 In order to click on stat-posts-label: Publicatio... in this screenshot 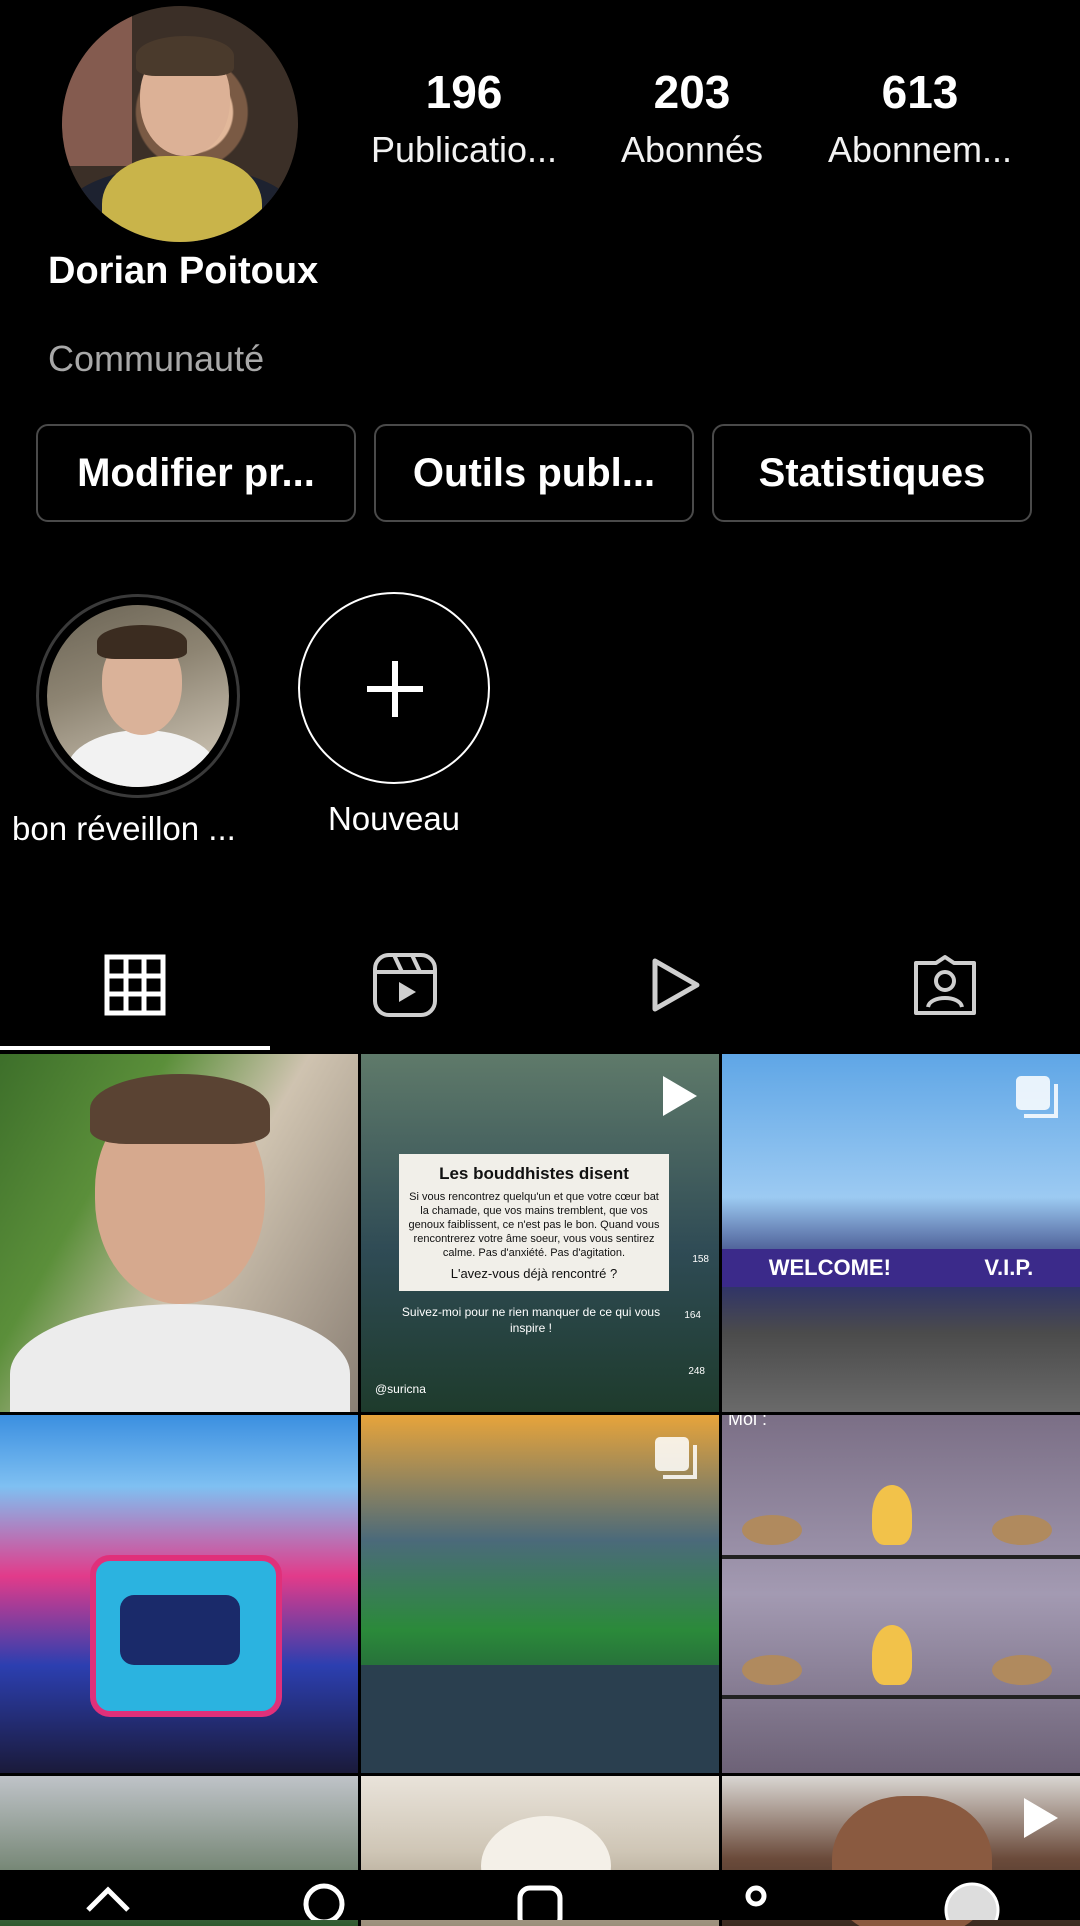, I will do `click(464, 149)`.